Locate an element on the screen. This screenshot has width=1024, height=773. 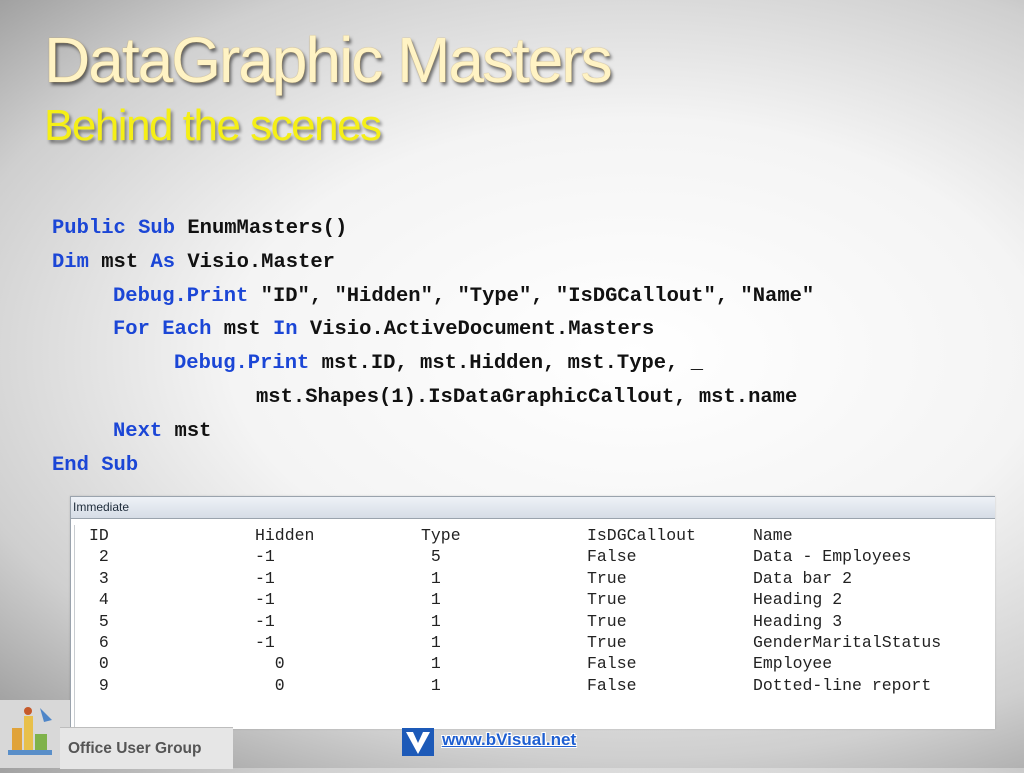
code-keyword: As is located at coordinates (163, 262).